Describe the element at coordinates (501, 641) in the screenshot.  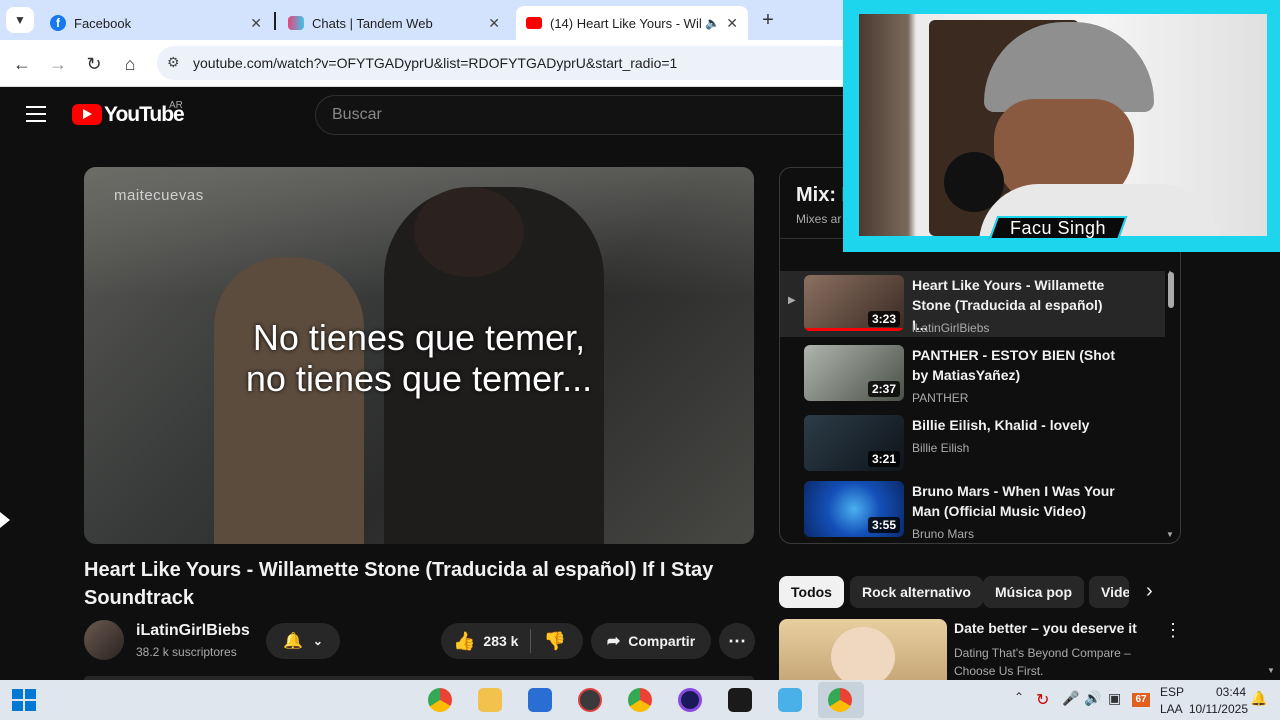
I see `like-count: 283 k` at that location.